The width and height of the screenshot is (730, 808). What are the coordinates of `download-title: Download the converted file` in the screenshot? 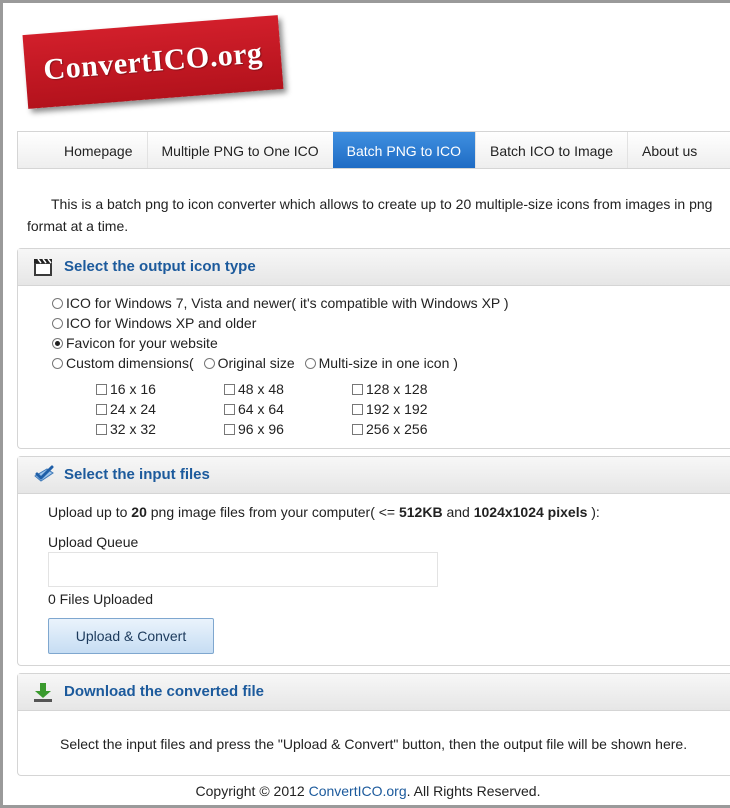 It's located at (164, 691).